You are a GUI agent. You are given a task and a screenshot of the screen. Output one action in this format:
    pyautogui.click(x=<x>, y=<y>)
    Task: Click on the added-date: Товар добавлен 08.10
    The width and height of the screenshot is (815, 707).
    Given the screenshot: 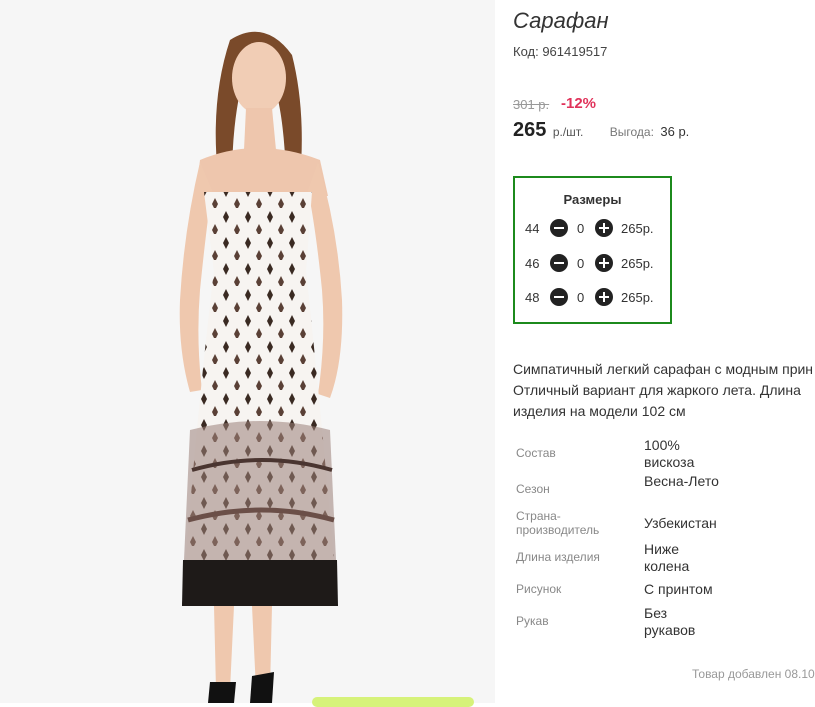 What is the action you would take?
    pyautogui.click(x=753, y=674)
    